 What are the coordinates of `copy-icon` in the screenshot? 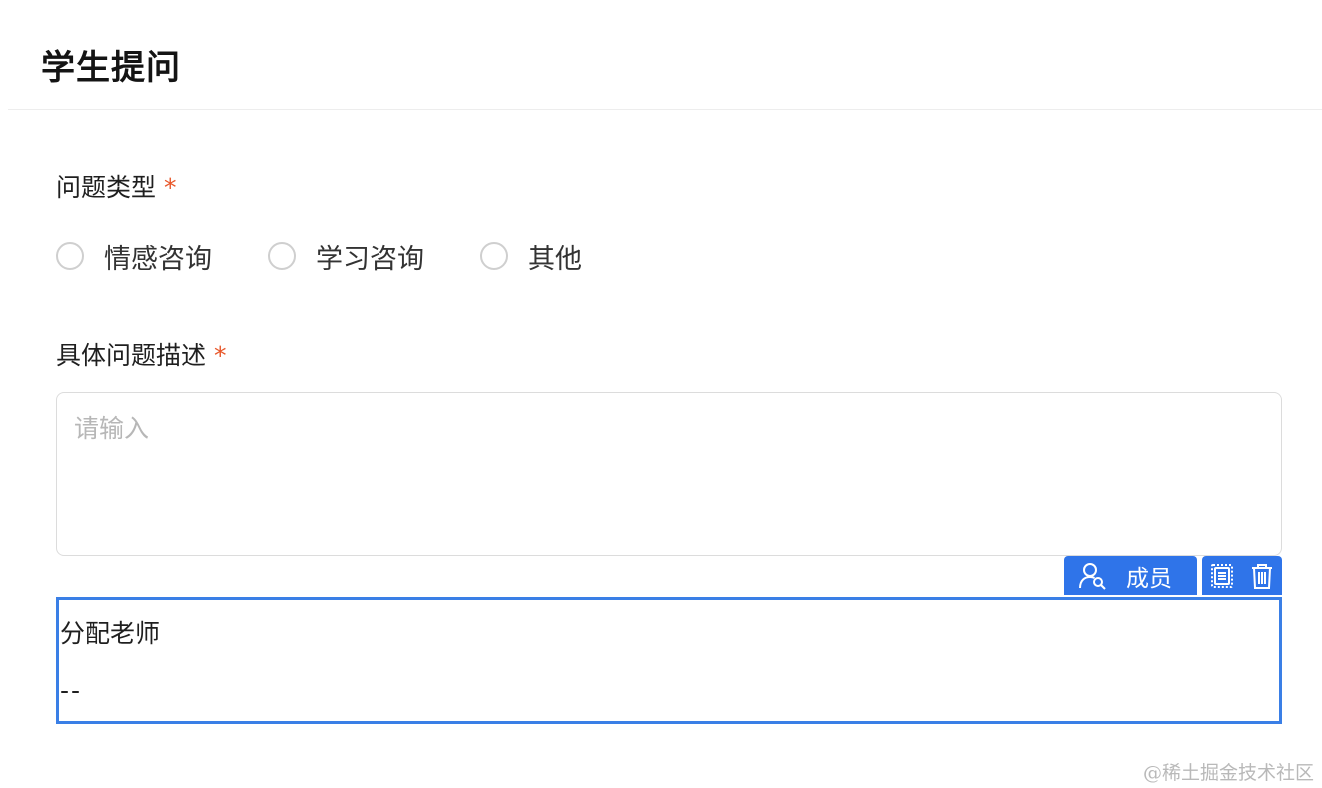 It's located at (1222, 576).